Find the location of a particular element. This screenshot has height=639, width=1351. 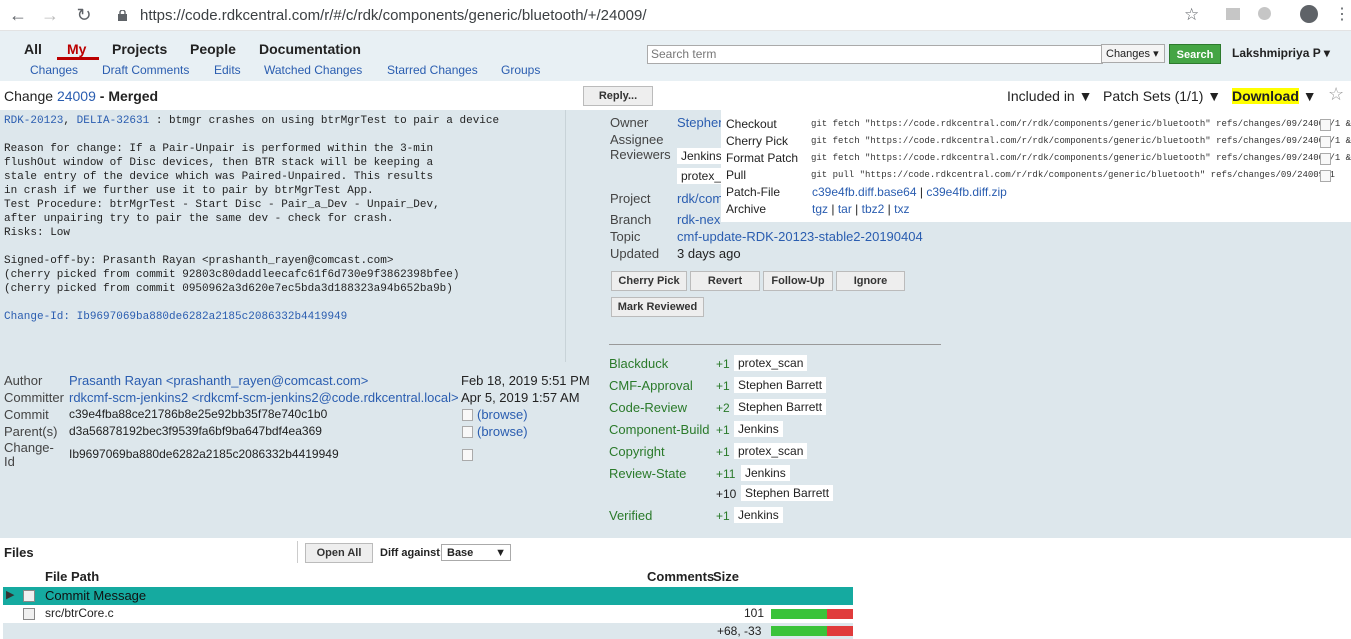

subnav-edits: Edits is located at coordinates (227, 70).